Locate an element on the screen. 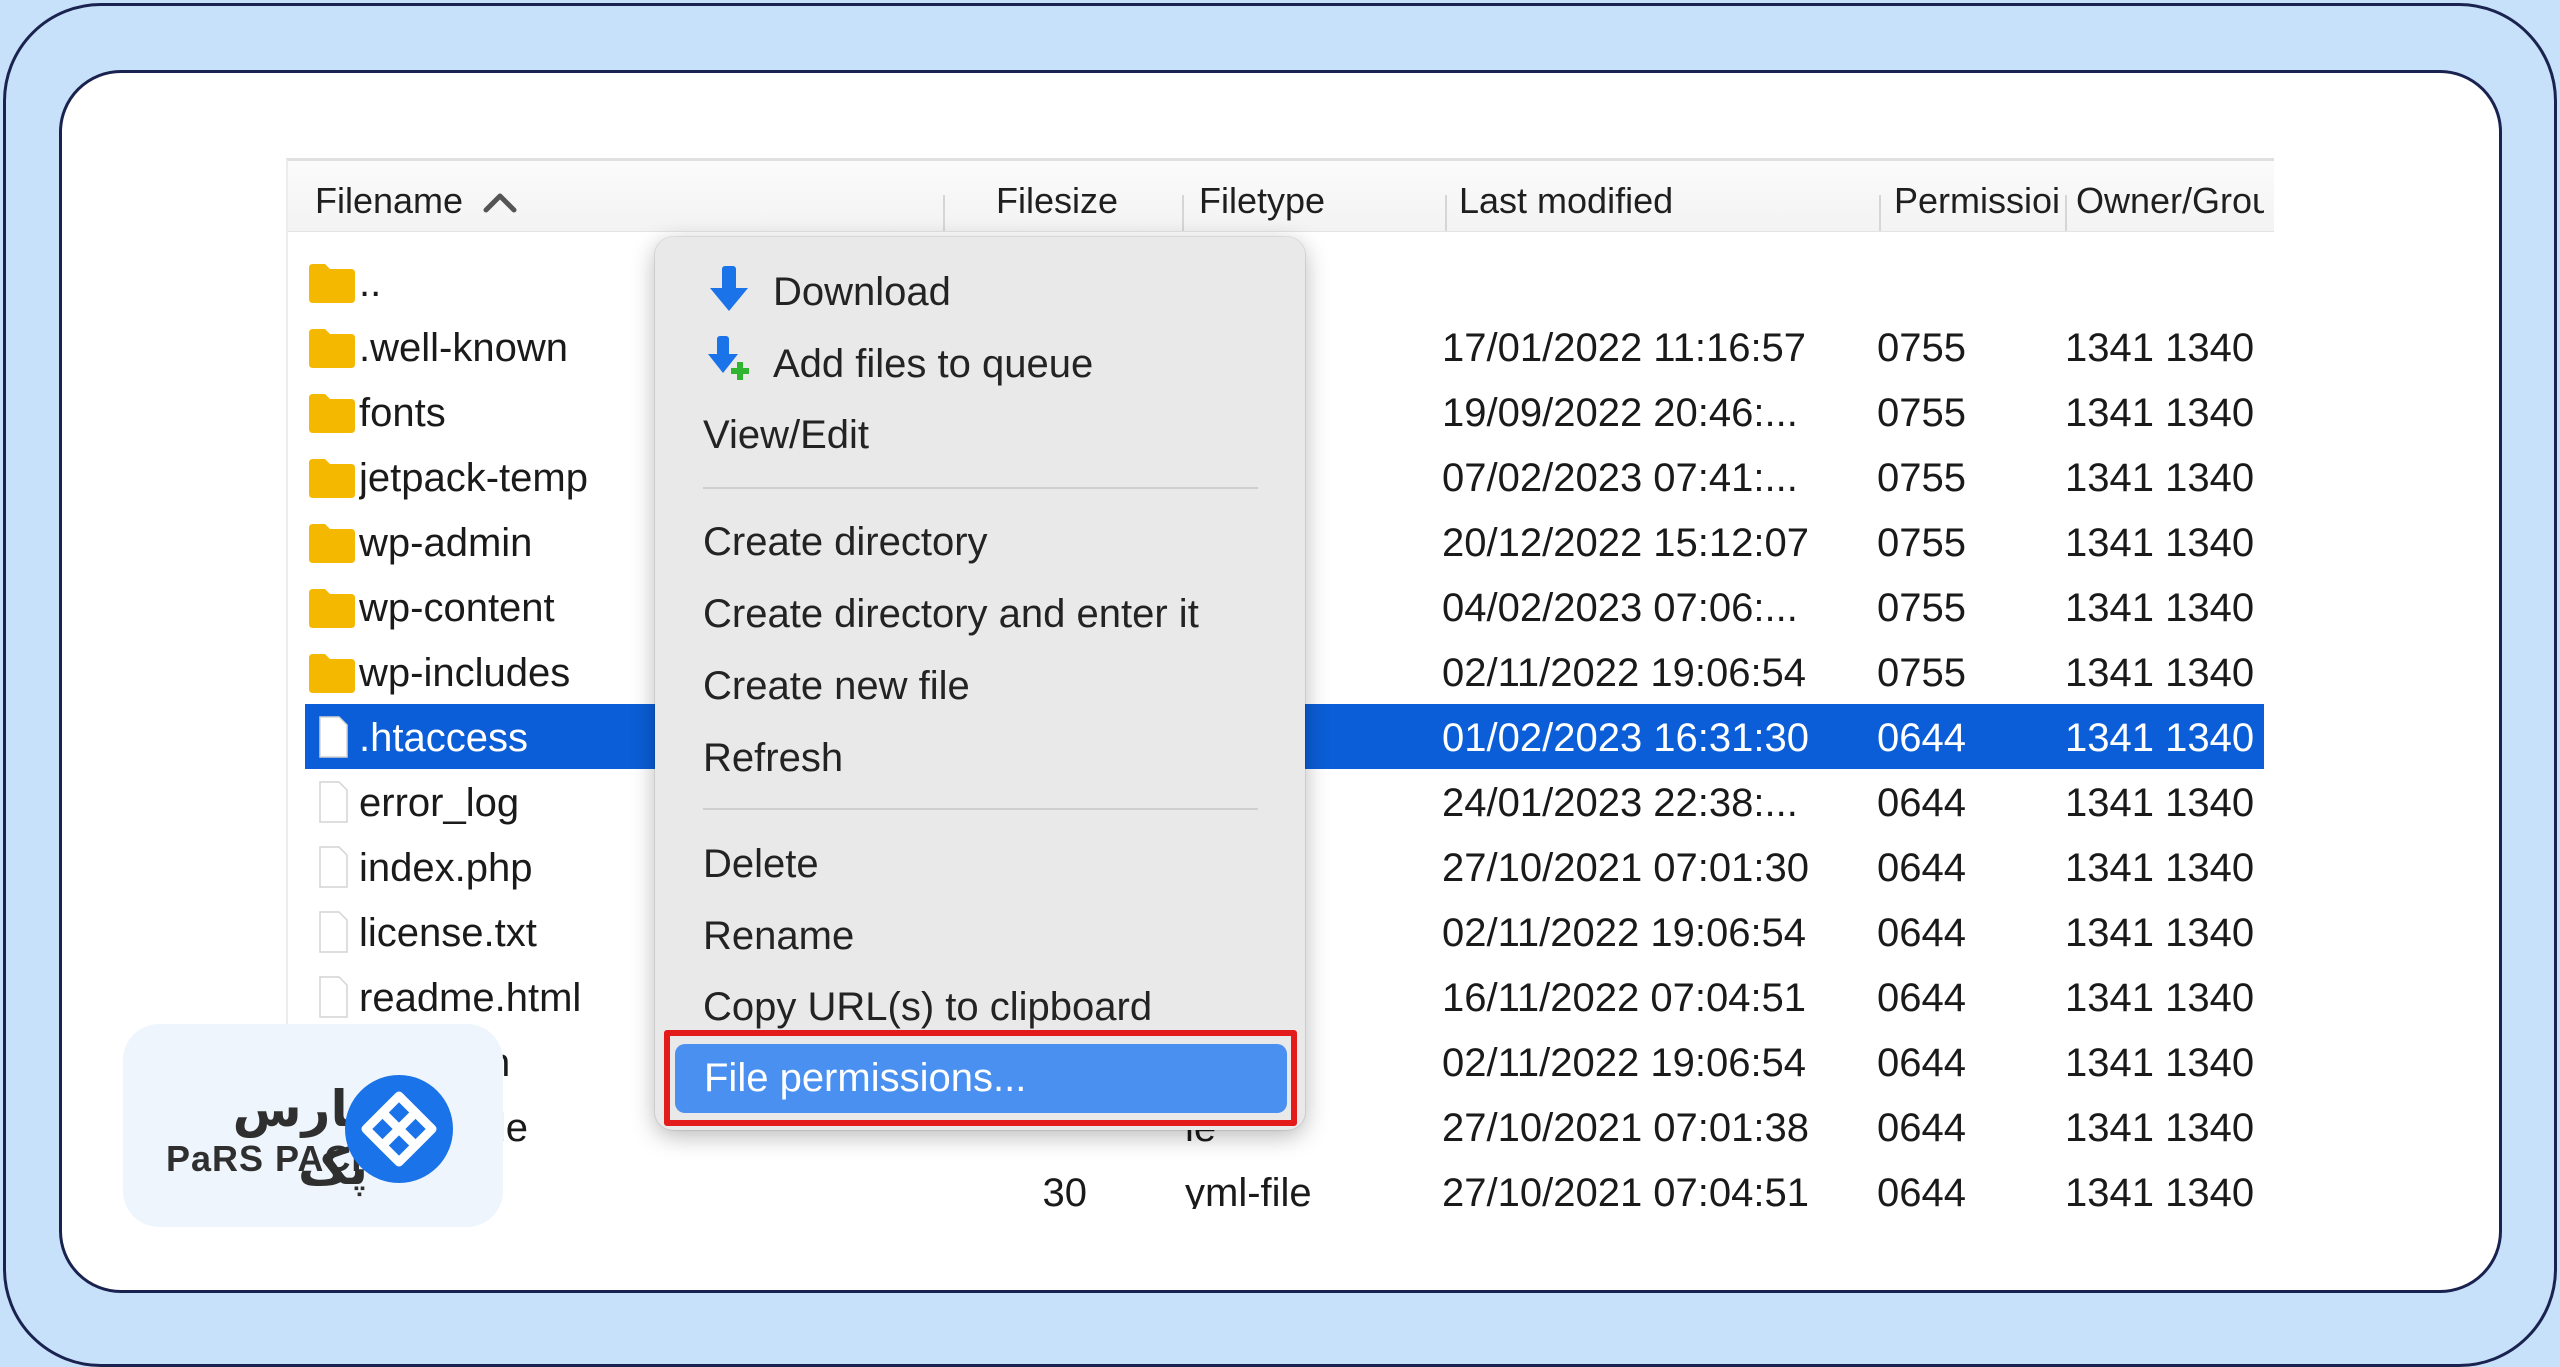 Image resolution: width=2560 pixels, height=1367 pixels. file-modified: 20/12/2022 15:12:07 is located at coordinates (1626, 543).